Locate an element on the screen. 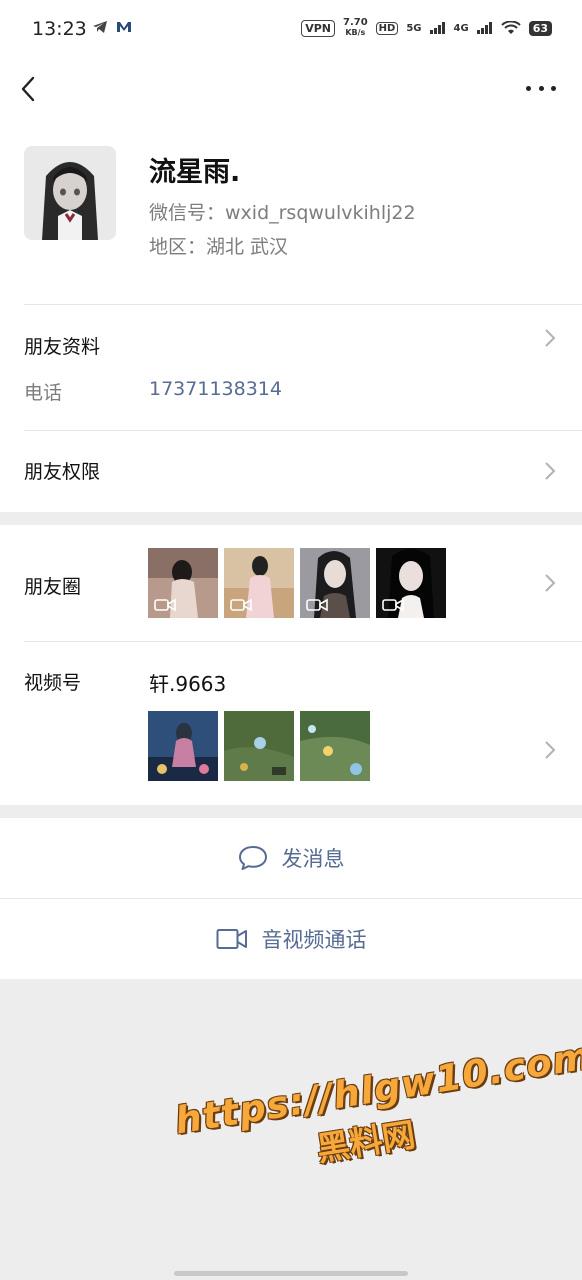 This screenshot has width=582, height=1280. status-right-group: VPN 7.70 KB/s HD 5G 4G 63 is located at coordinates (426, 28).